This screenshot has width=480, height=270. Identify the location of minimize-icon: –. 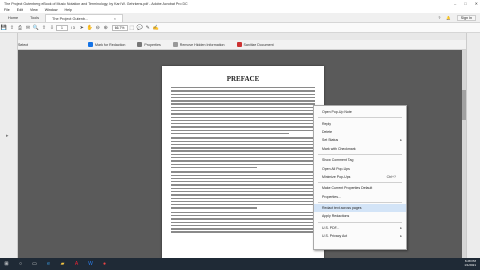
(455, 3).